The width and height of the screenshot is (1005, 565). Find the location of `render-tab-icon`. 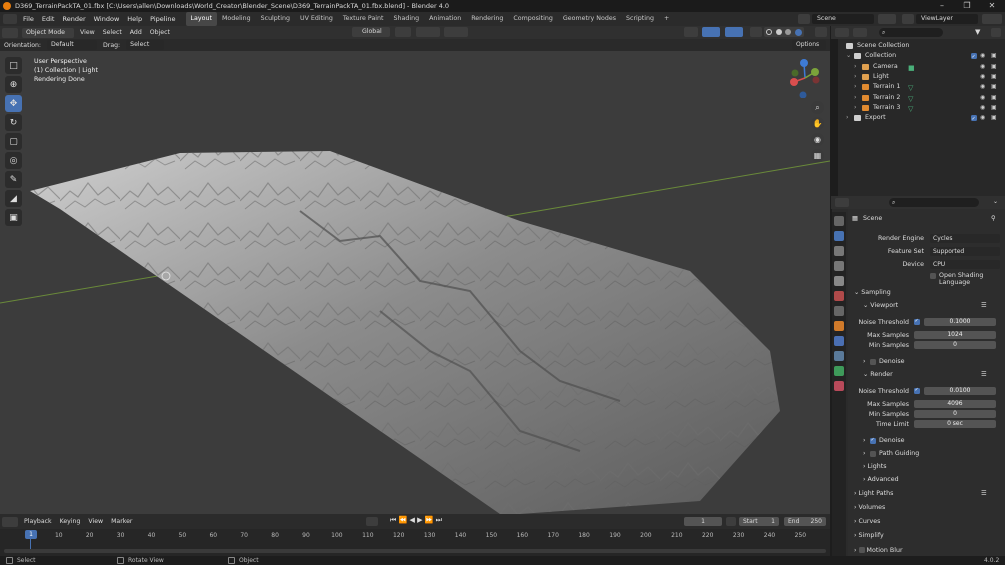

render-tab-icon is located at coordinates (839, 236).